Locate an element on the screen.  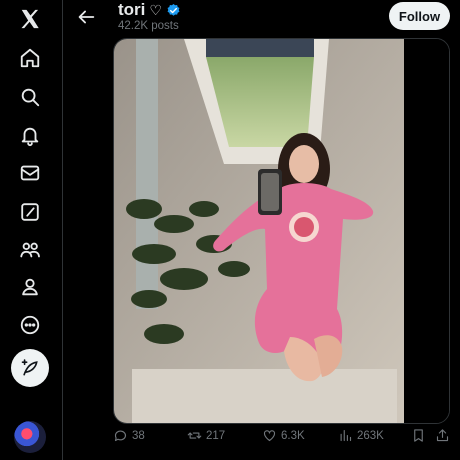
share-icon is located at coordinates (442, 435).